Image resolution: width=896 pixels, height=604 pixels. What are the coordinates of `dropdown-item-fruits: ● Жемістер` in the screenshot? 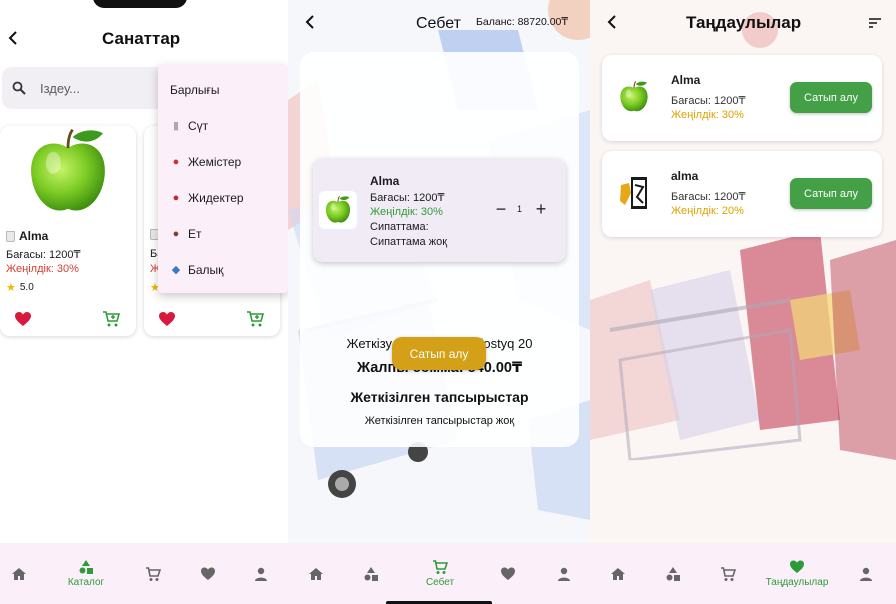 It's located at (206, 162).